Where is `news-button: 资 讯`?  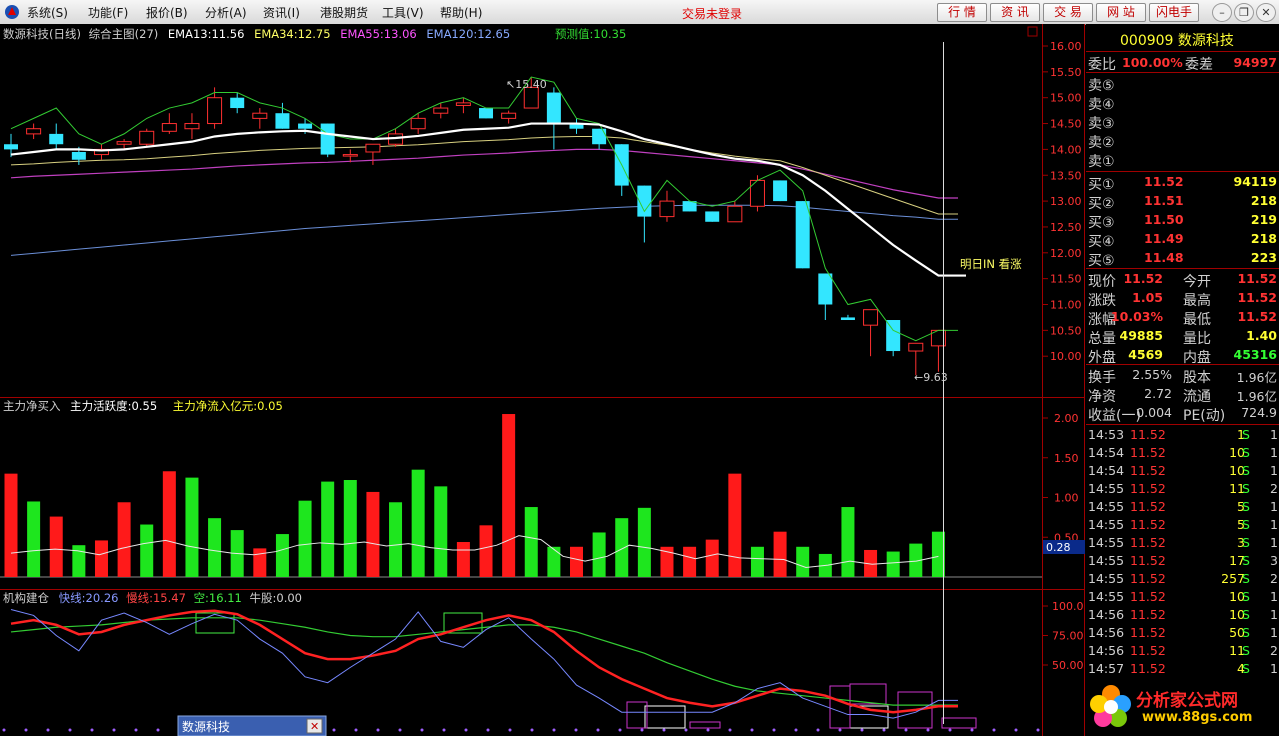 news-button: 资 讯 is located at coordinates (1015, 12).